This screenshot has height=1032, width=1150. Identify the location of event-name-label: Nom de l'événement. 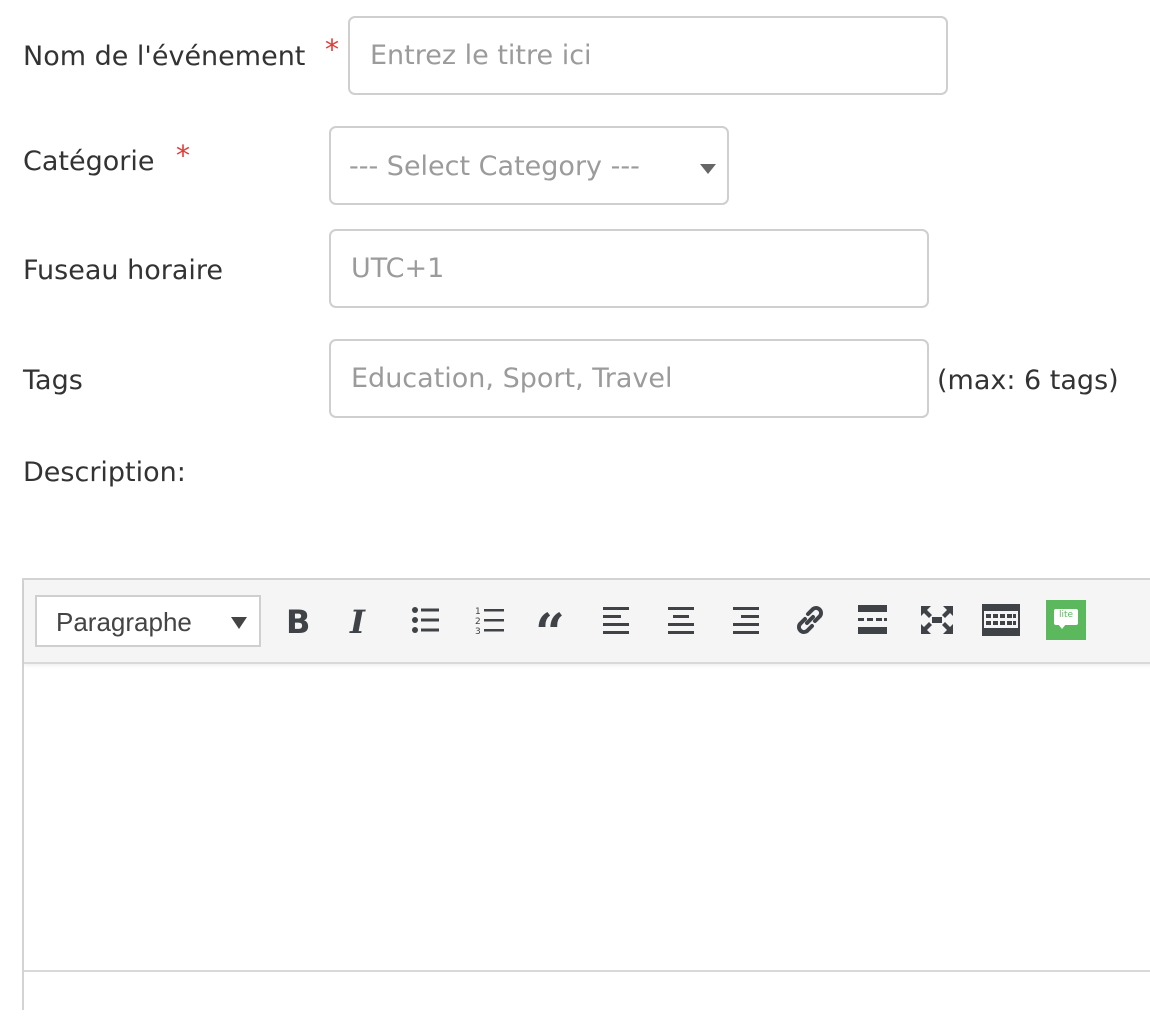
(164, 56).